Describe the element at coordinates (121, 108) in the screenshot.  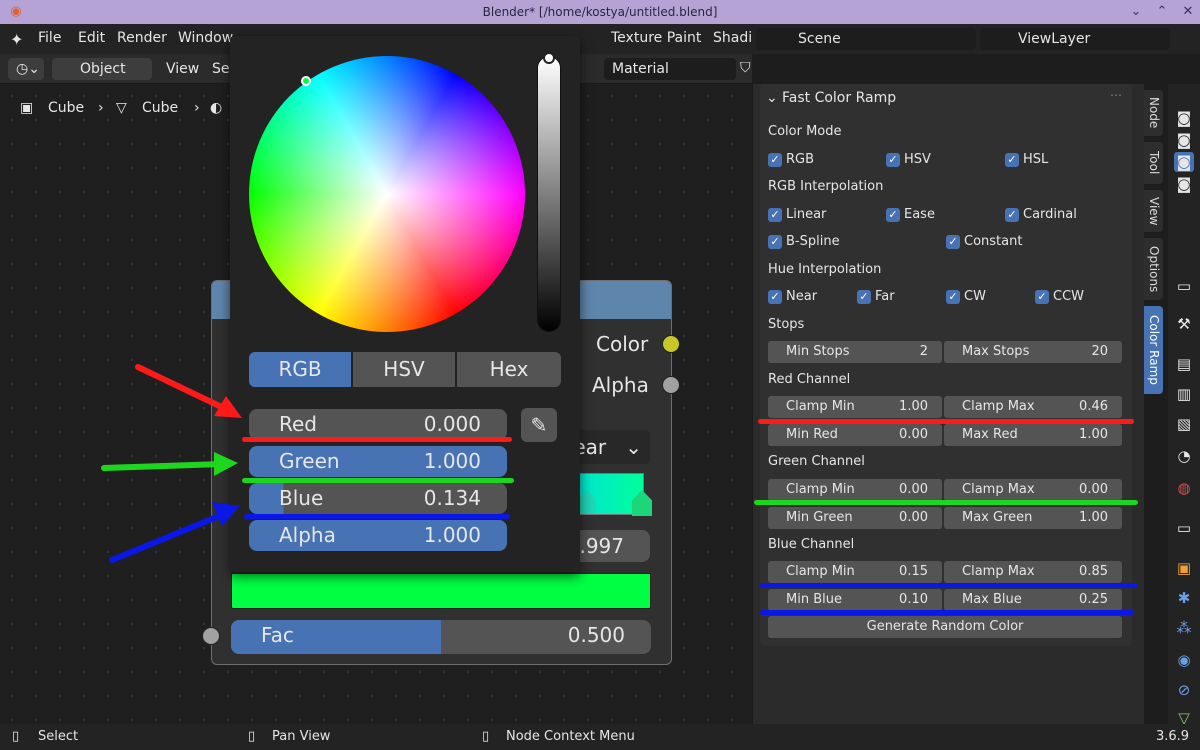
I see `mesh-icon: ▽` at that location.